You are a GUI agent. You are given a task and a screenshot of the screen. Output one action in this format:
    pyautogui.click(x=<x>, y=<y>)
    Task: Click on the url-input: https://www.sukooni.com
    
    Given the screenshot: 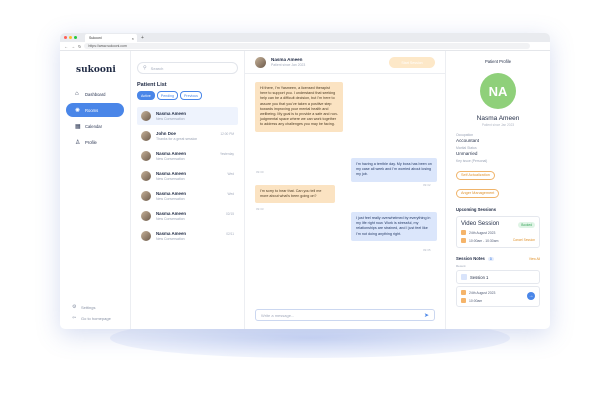 What is the action you would take?
    pyautogui.click(x=307, y=46)
    